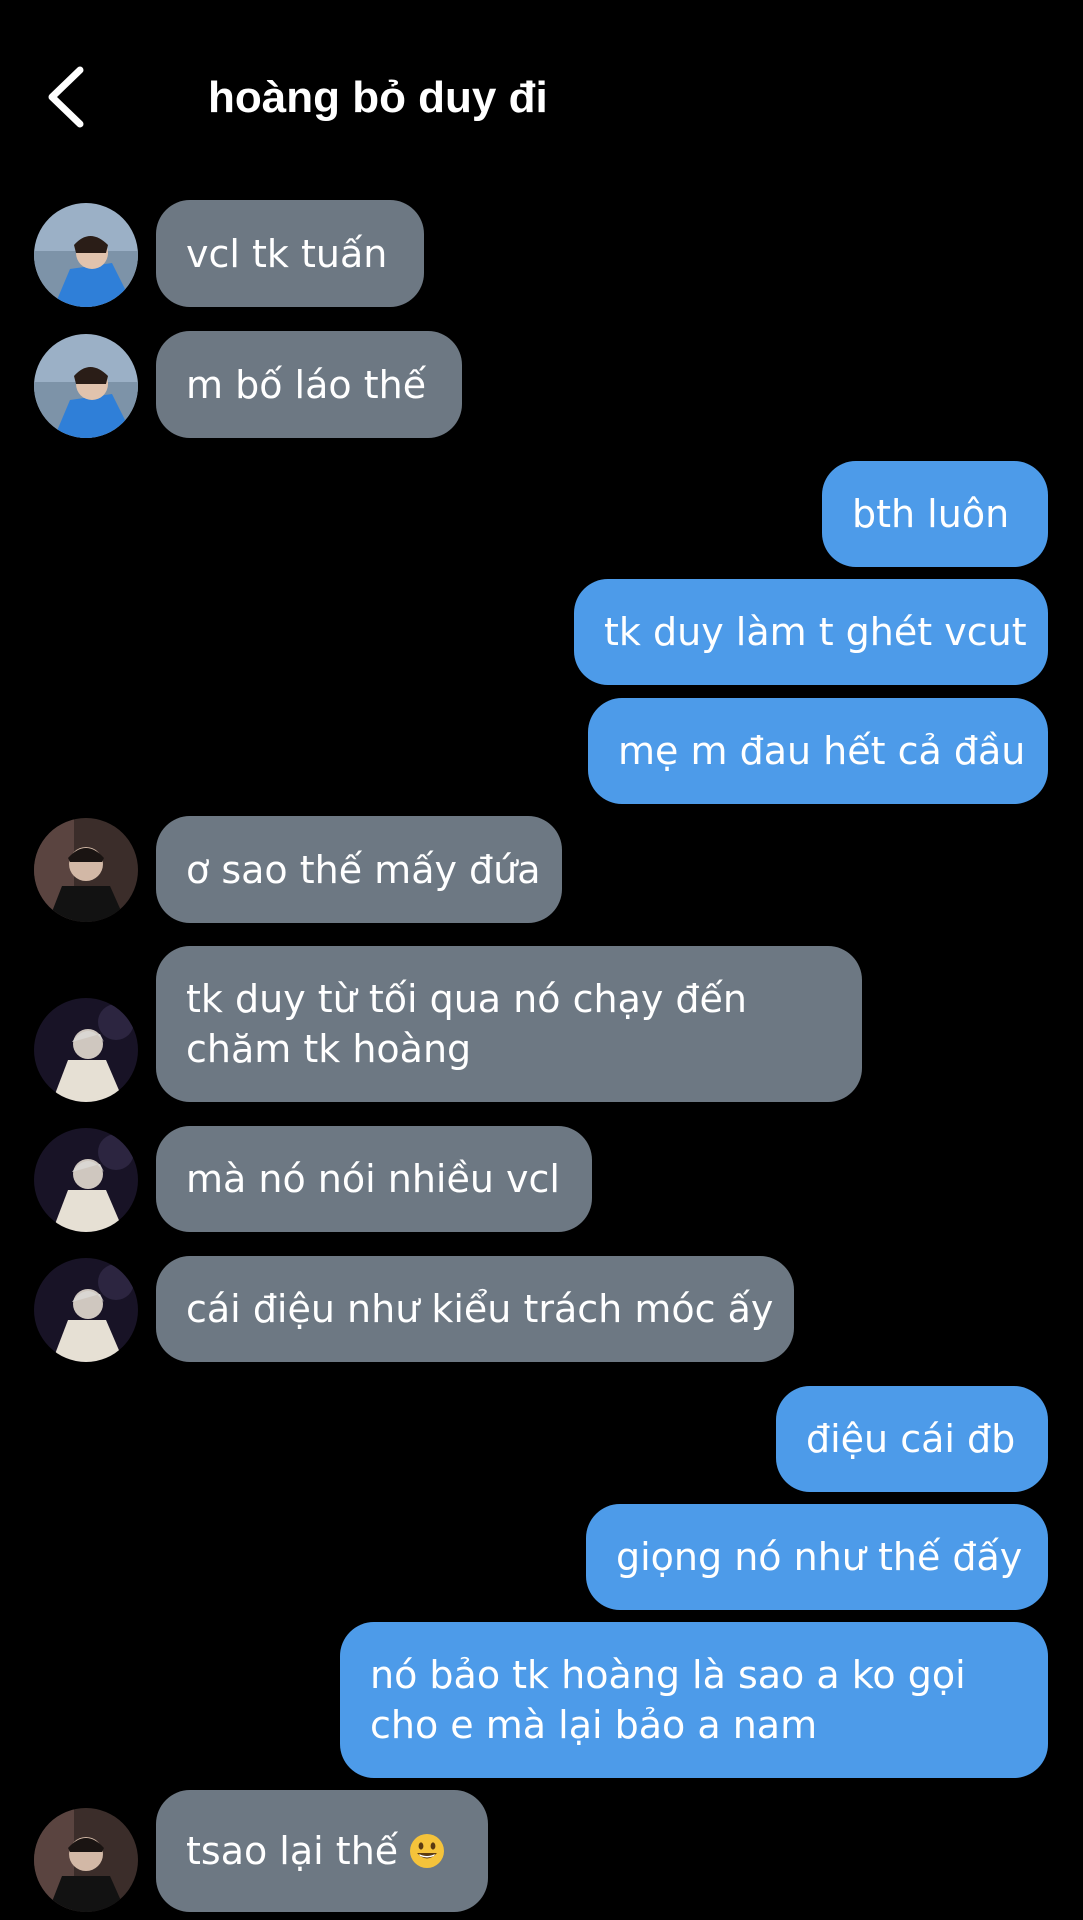  I want to click on message-bubble-incoming: tsao lại thế, so click(322, 1851).